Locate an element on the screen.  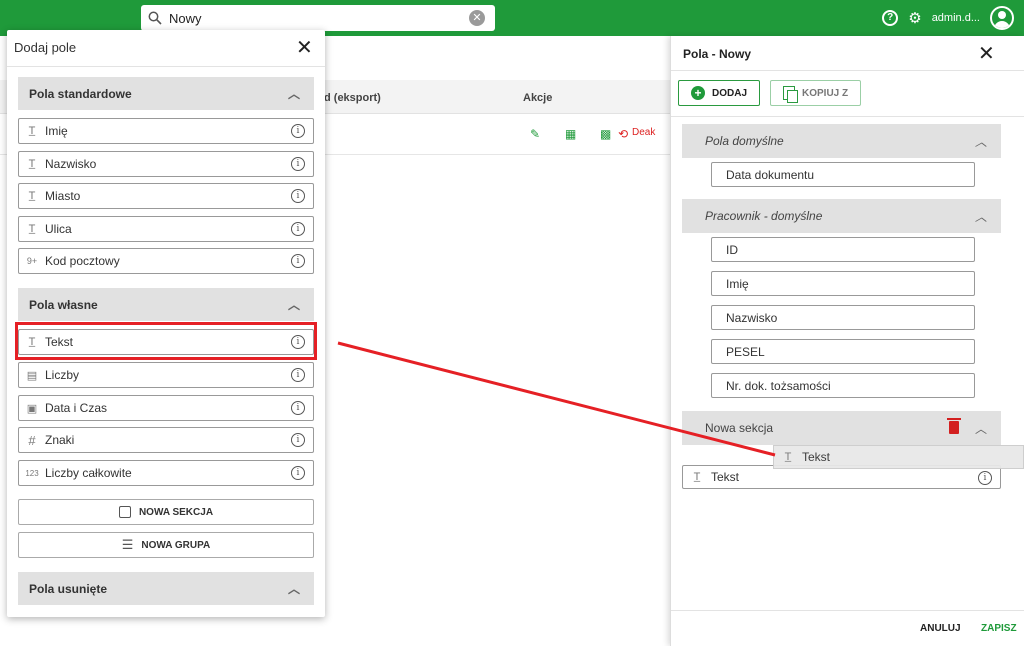
section-deleted-fields: Pola usunięte ︿ is located at coordinates (166, 588).